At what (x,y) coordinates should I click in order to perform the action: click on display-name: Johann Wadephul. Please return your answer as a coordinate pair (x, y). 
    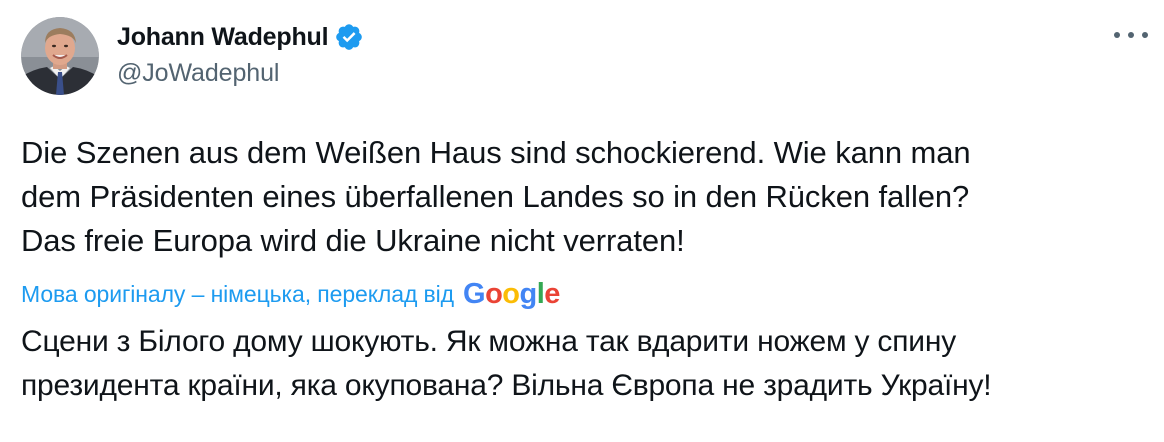
    Looking at the image, I should click on (223, 37).